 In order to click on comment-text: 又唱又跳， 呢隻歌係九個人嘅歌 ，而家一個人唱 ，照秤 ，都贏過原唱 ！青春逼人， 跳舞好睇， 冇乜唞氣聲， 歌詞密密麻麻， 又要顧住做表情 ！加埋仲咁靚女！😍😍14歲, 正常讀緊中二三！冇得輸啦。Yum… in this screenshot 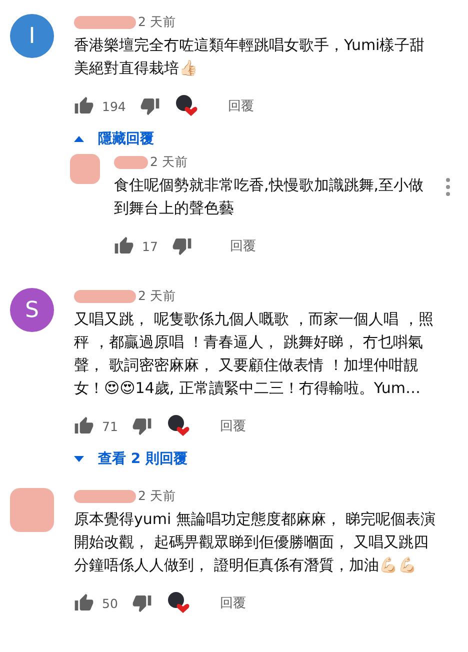, I will do `click(254, 354)`.